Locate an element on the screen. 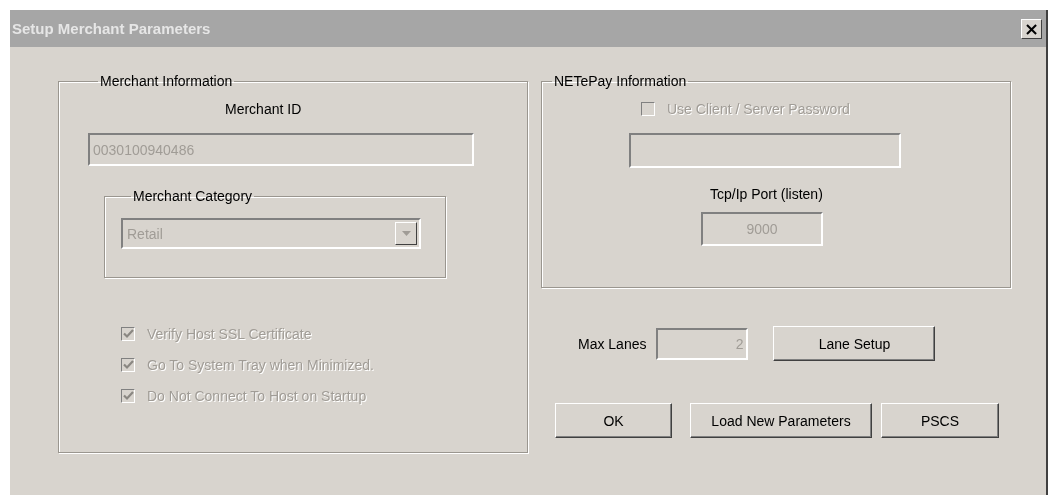  group-legend: NETePay Information is located at coordinates (620, 81).